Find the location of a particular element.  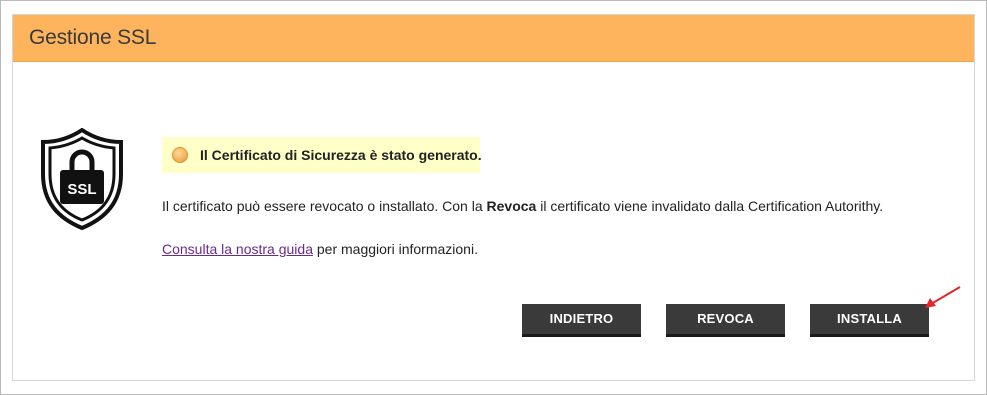

ssl-logo-text: SSL is located at coordinates (81, 189).